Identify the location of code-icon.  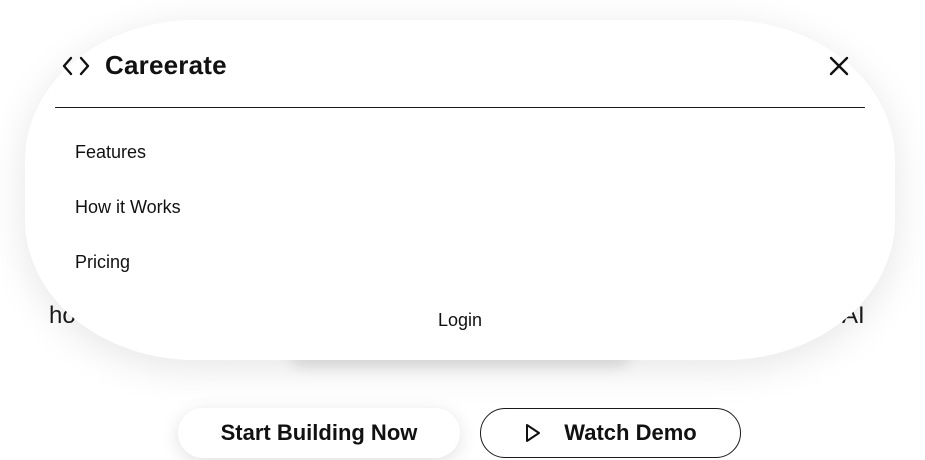
(76, 66).